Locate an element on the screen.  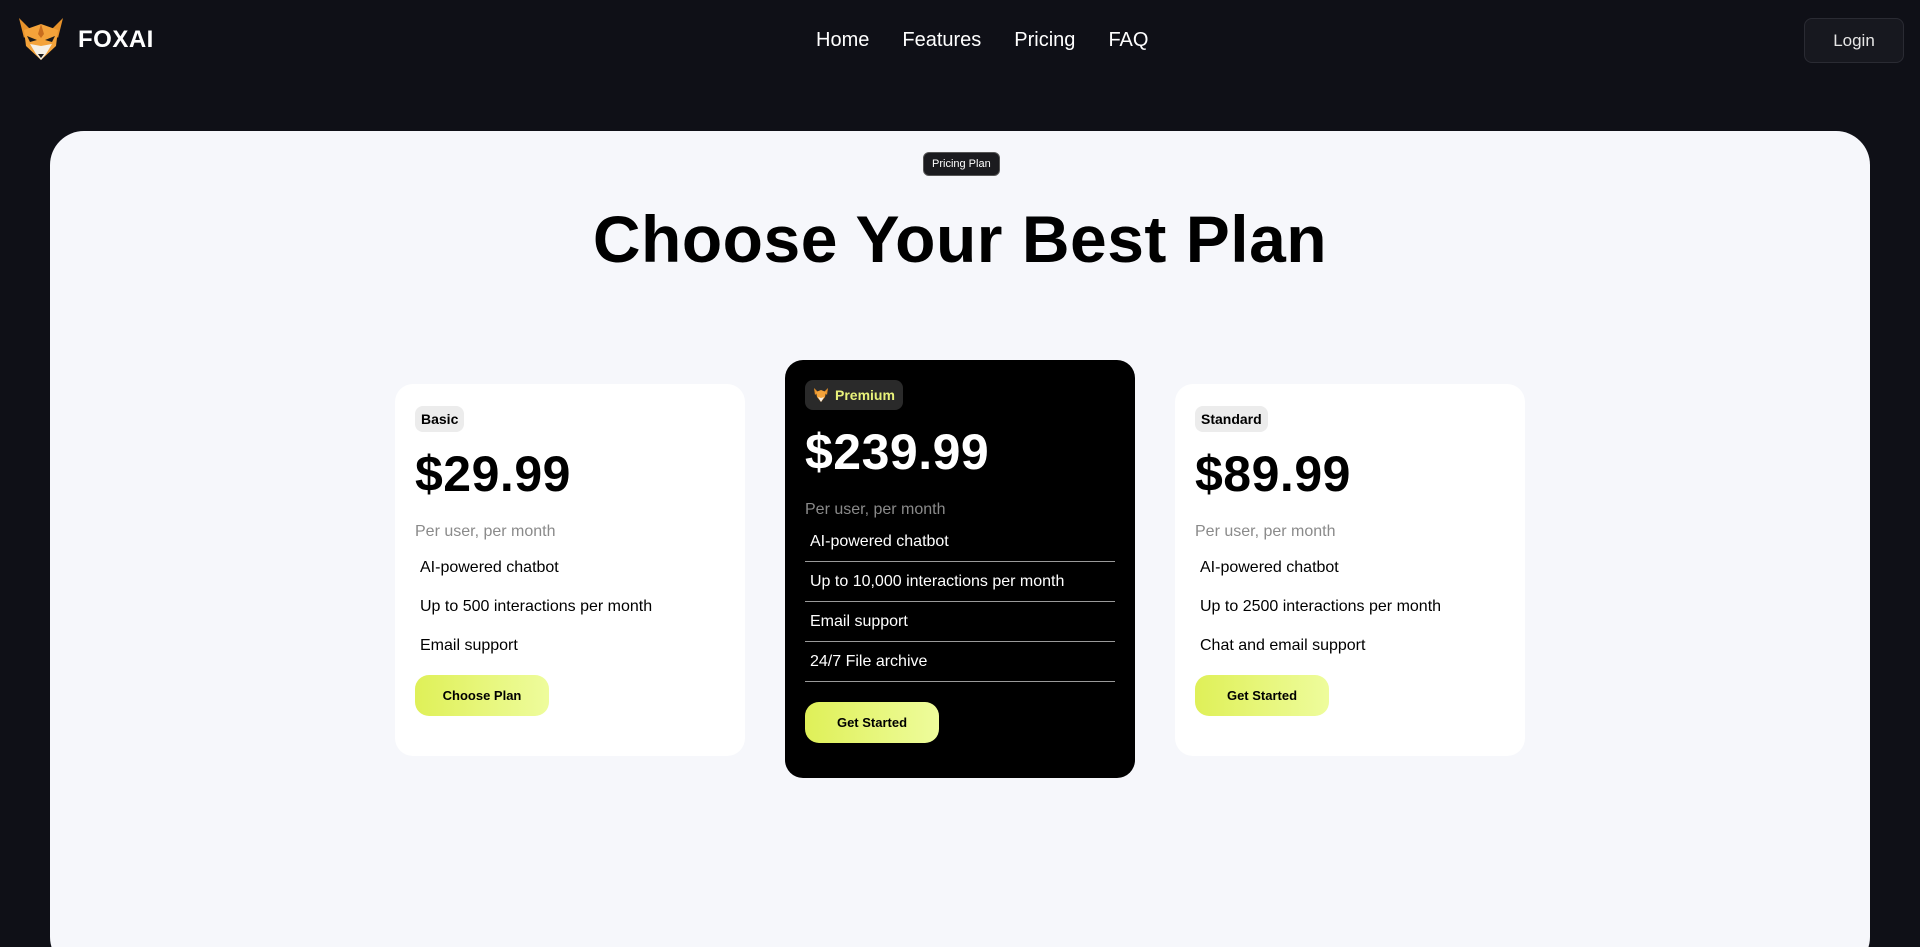
nav-features: Features is located at coordinates (941, 40).